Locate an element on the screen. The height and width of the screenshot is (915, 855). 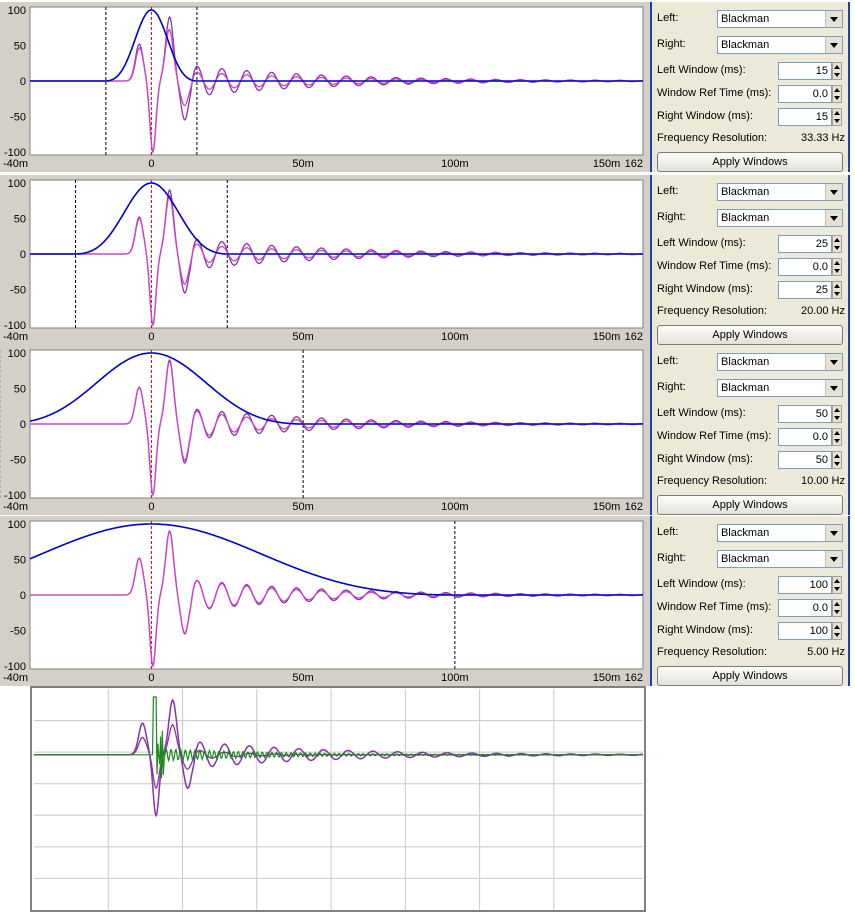
left-window-input: 50 is located at coordinates (805, 414).